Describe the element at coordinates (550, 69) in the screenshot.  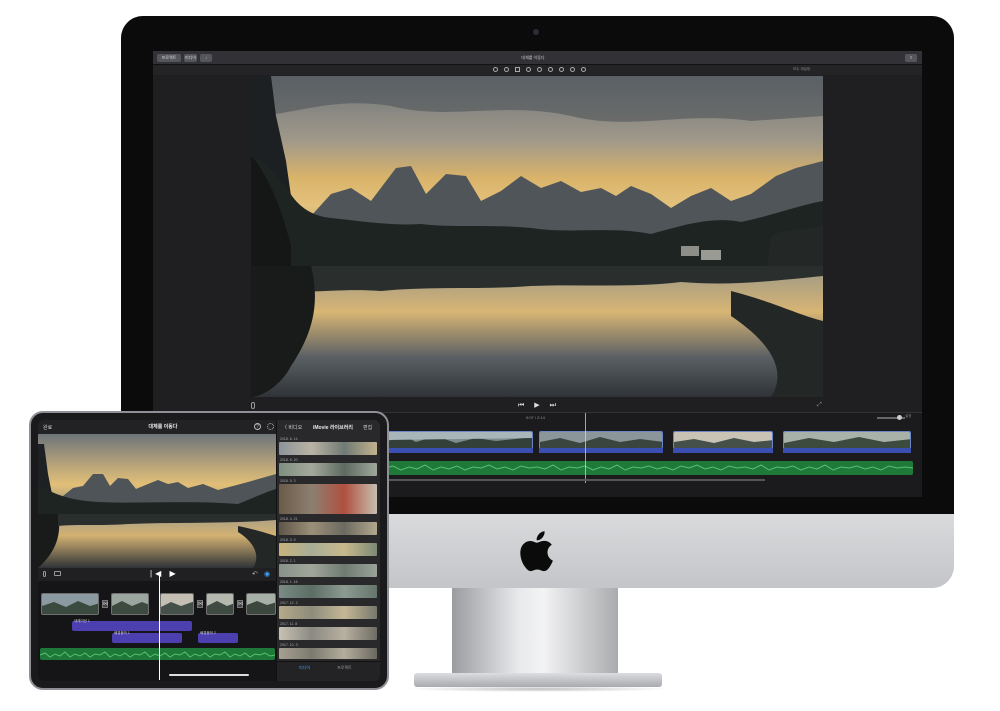
I see `noise-reduction-icon` at that location.